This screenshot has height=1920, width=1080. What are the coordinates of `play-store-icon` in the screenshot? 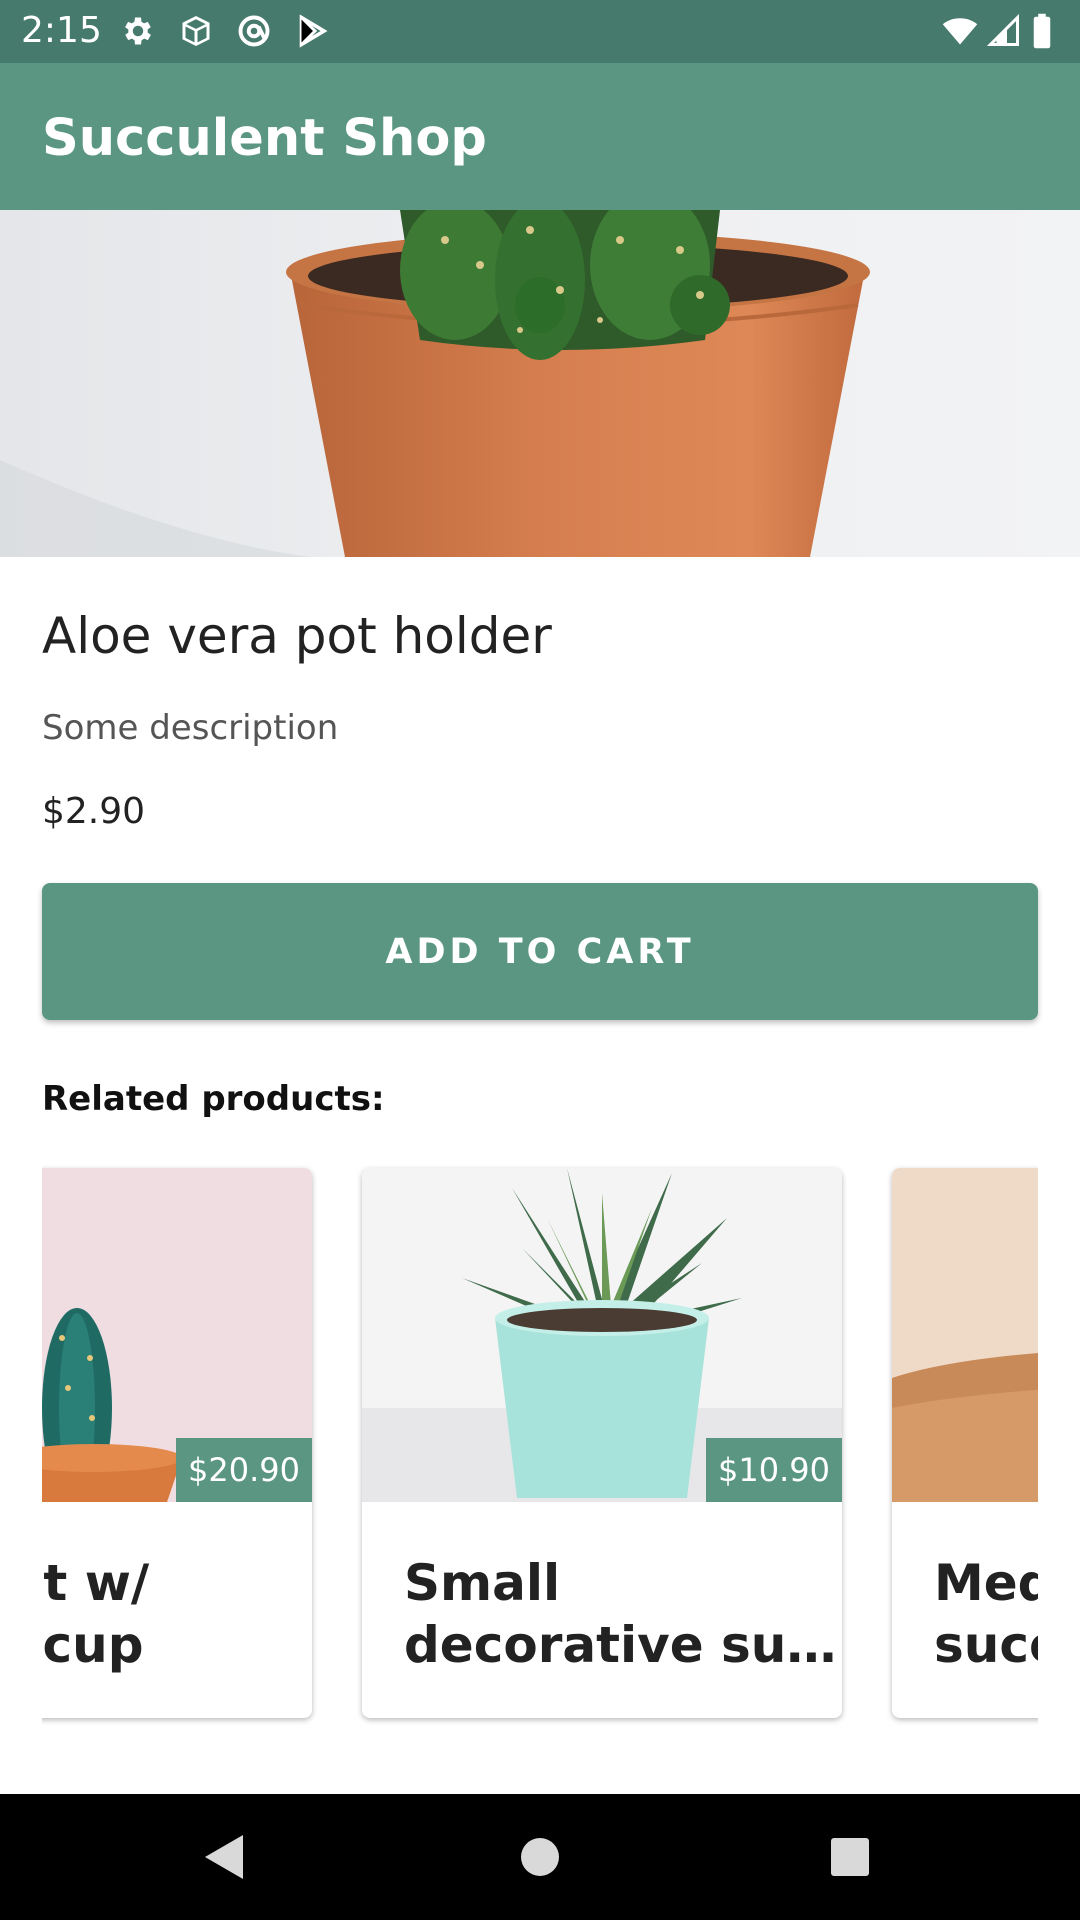 It's located at (312, 31).